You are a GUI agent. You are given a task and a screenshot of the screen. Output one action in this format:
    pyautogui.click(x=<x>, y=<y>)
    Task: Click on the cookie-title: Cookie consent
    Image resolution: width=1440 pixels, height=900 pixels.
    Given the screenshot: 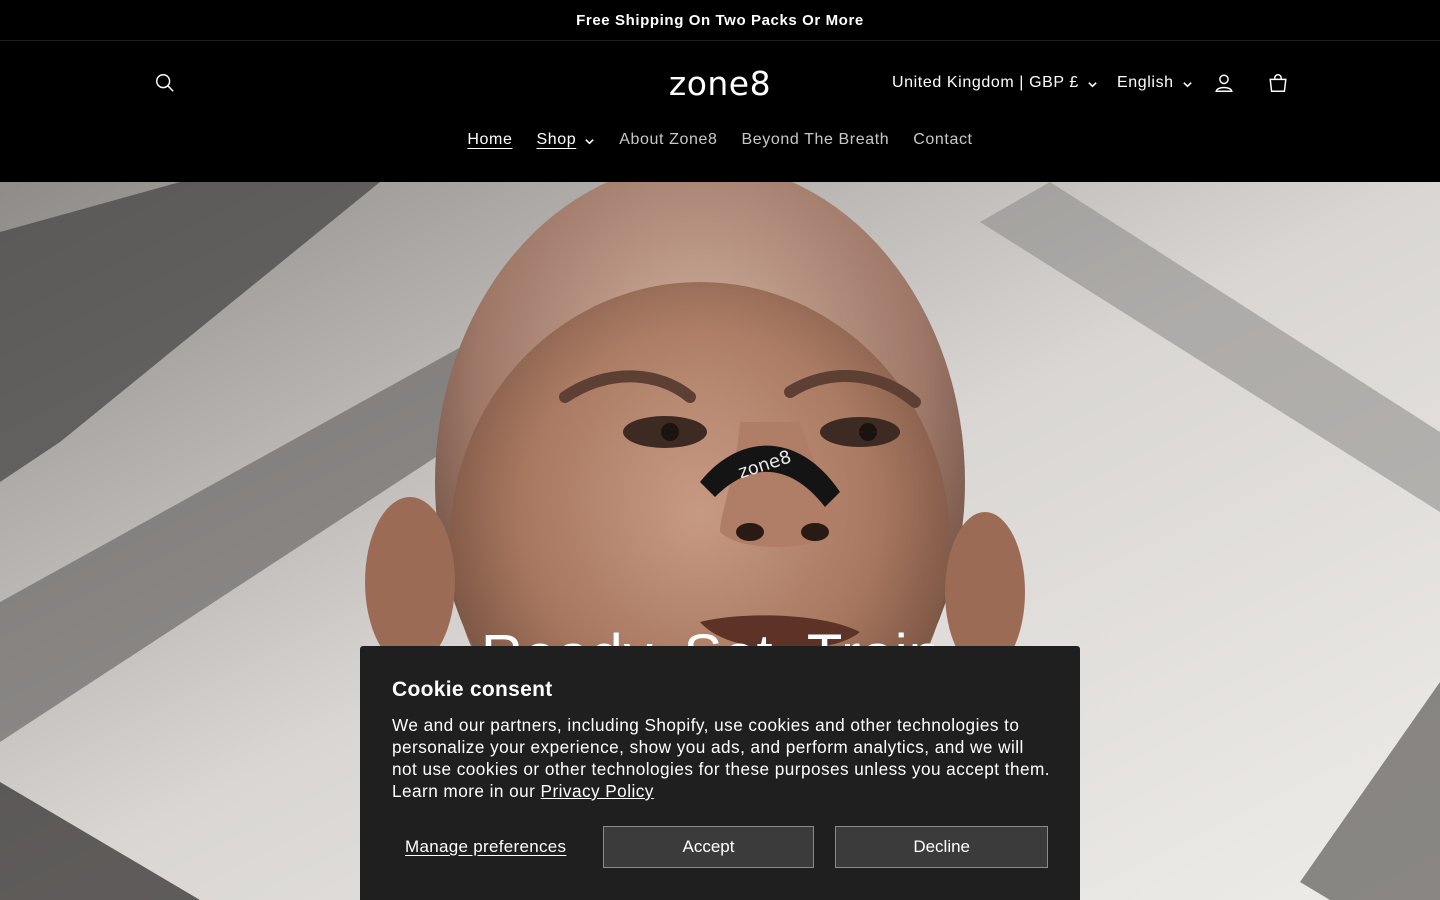 What is the action you would take?
    pyautogui.click(x=472, y=689)
    